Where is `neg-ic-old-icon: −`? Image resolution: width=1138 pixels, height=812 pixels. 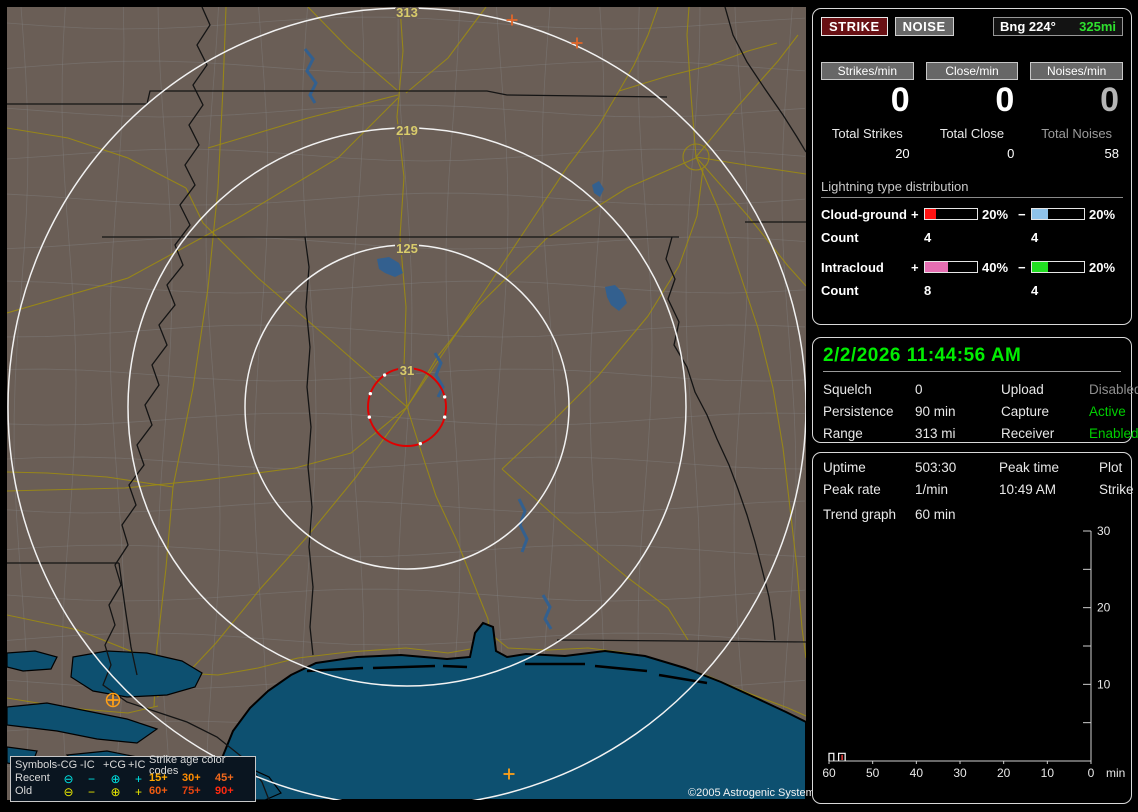 neg-ic-old-icon: − is located at coordinates (91, 791).